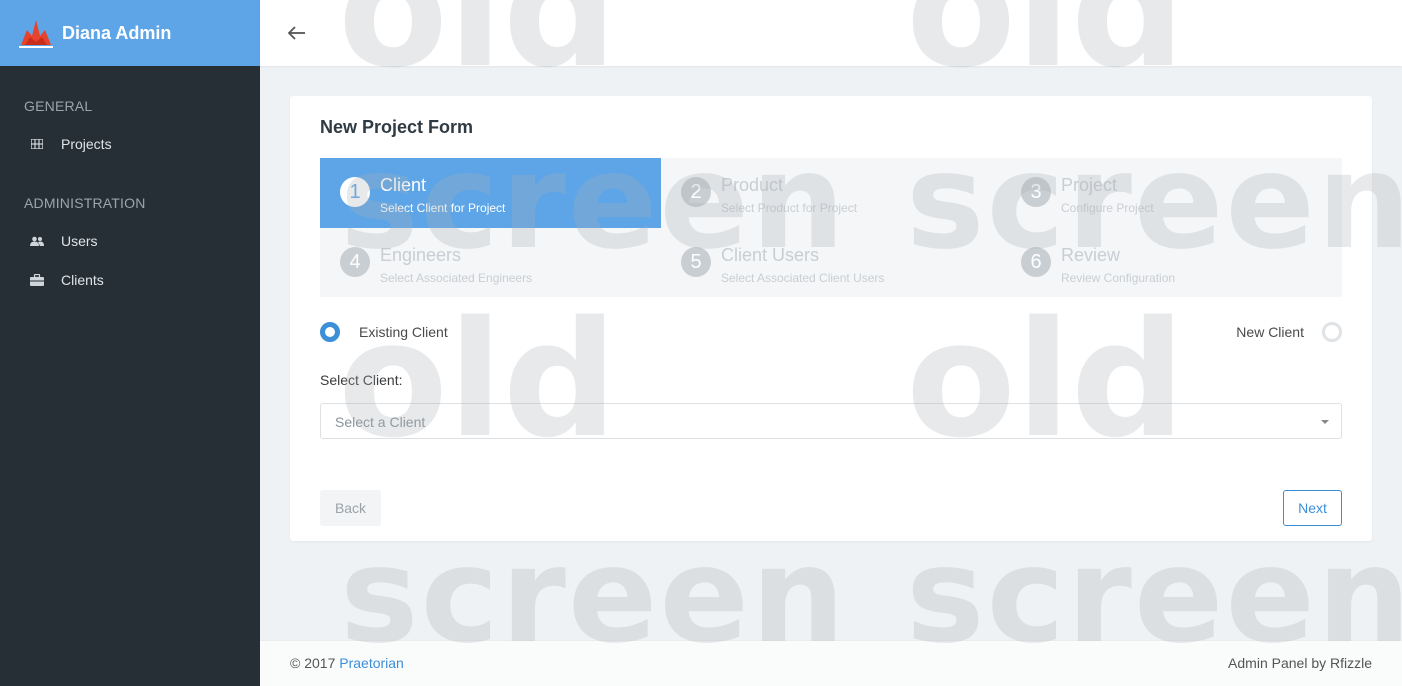 This screenshot has height=686, width=1402. What do you see at coordinates (330, 332) in the screenshot?
I see `existing-client-radio` at bounding box center [330, 332].